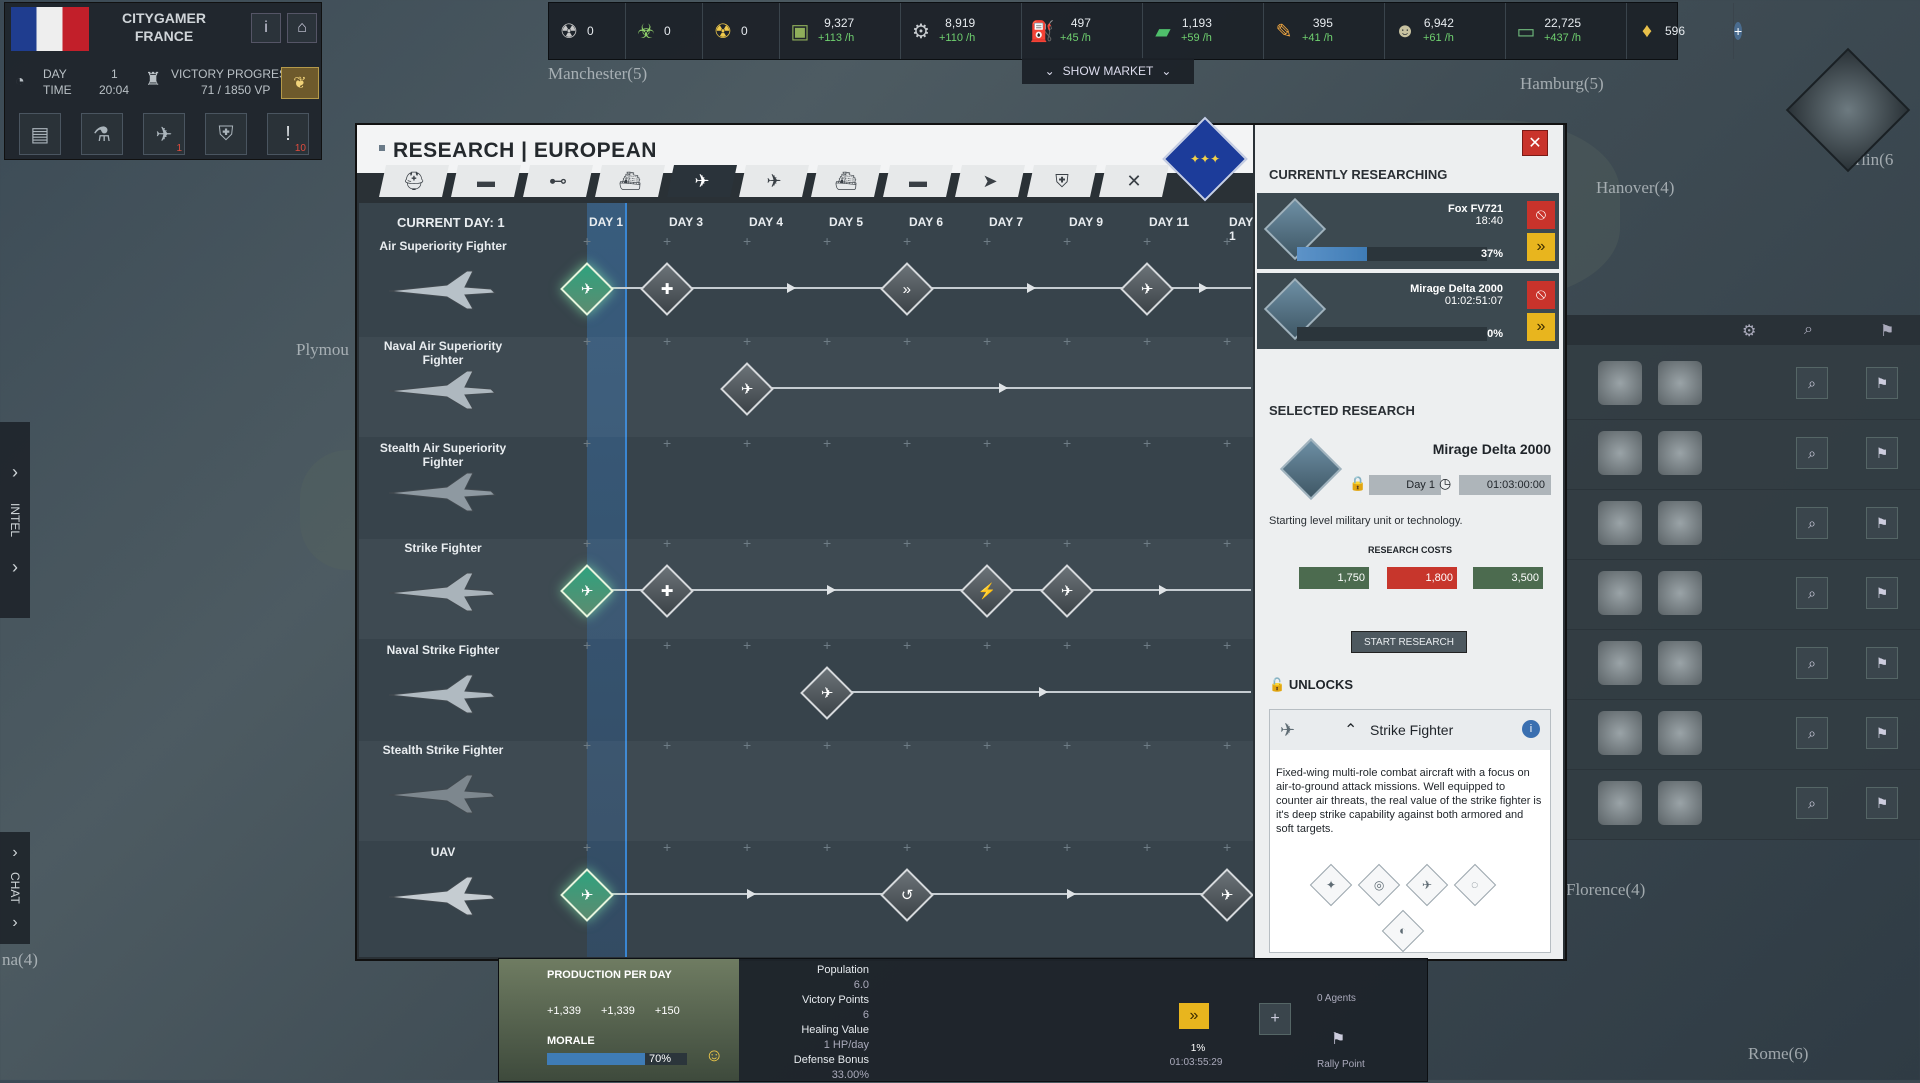 The width and height of the screenshot is (1920, 1083). I want to click on resource-item: ☣ 0, so click(664, 31).